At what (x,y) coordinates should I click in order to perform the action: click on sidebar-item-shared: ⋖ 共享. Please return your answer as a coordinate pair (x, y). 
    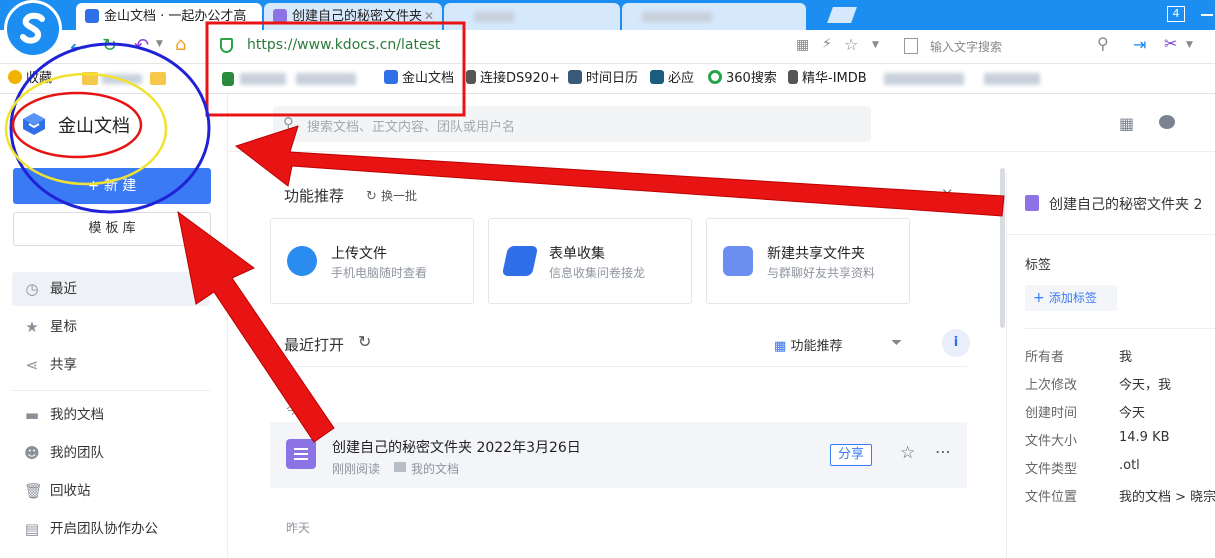
    Looking at the image, I should click on (111, 365).